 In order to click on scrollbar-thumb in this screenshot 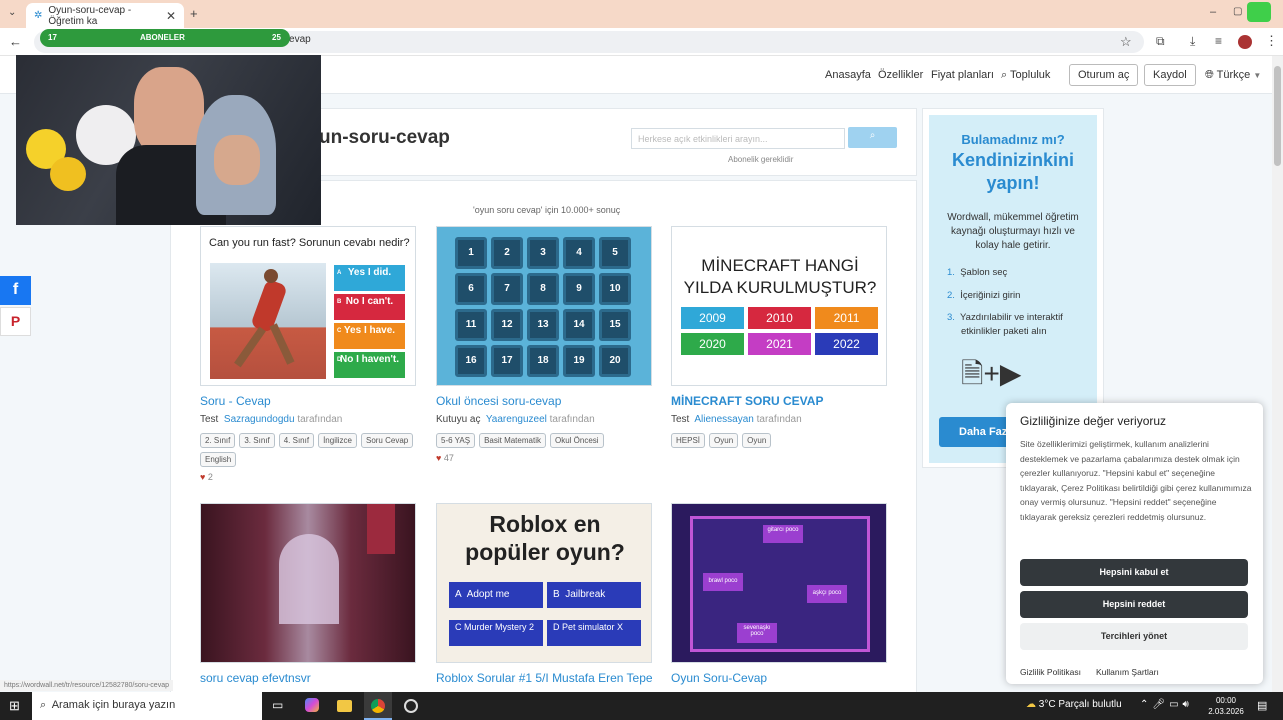, I will do `click(1277, 116)`.